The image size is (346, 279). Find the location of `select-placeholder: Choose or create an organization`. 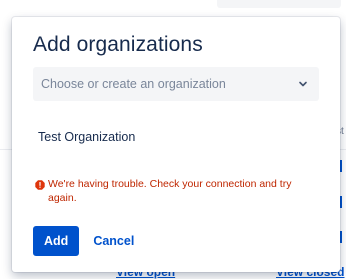

select-placeholder: Choose or create an organization is located at coordinates (133, 84).